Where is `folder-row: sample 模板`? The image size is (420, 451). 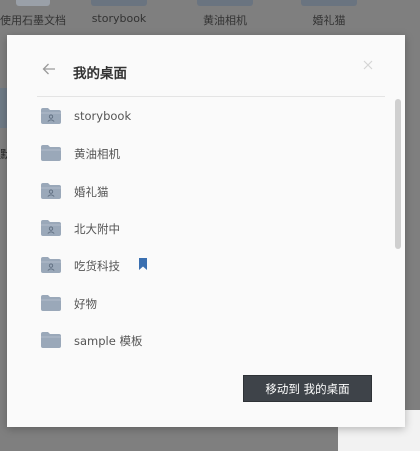
folder-row: sample 模板 is located at coordinates (212, 342).